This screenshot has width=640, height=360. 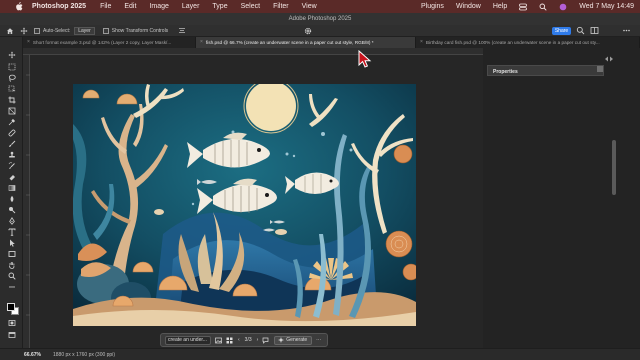 What do you see at coordinates (309, 6) in the screenshot?
I see `menu-view: View` at bounding box center [309, 6].